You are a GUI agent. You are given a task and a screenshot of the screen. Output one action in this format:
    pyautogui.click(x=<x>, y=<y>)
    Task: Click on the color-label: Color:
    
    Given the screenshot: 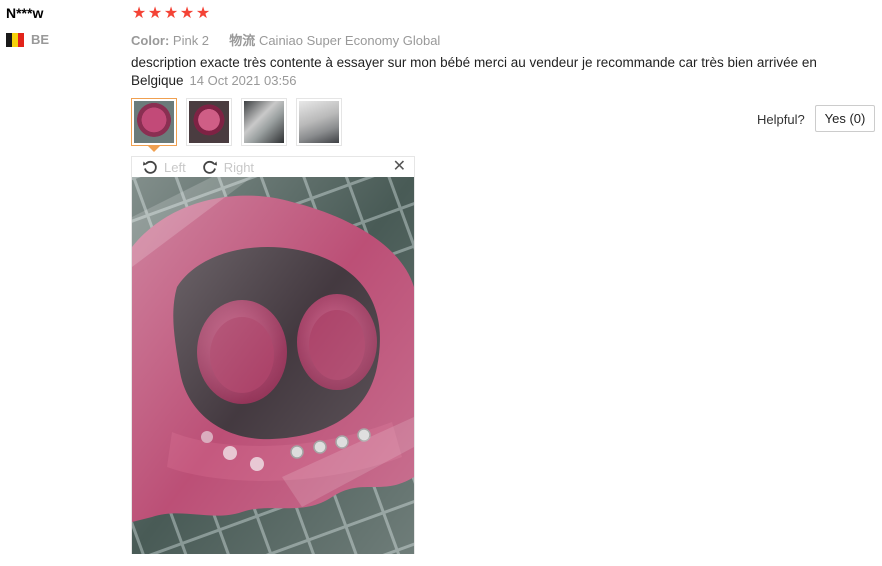 What is the action you would take?
    pyautogui.click(x=150, y=40)
    